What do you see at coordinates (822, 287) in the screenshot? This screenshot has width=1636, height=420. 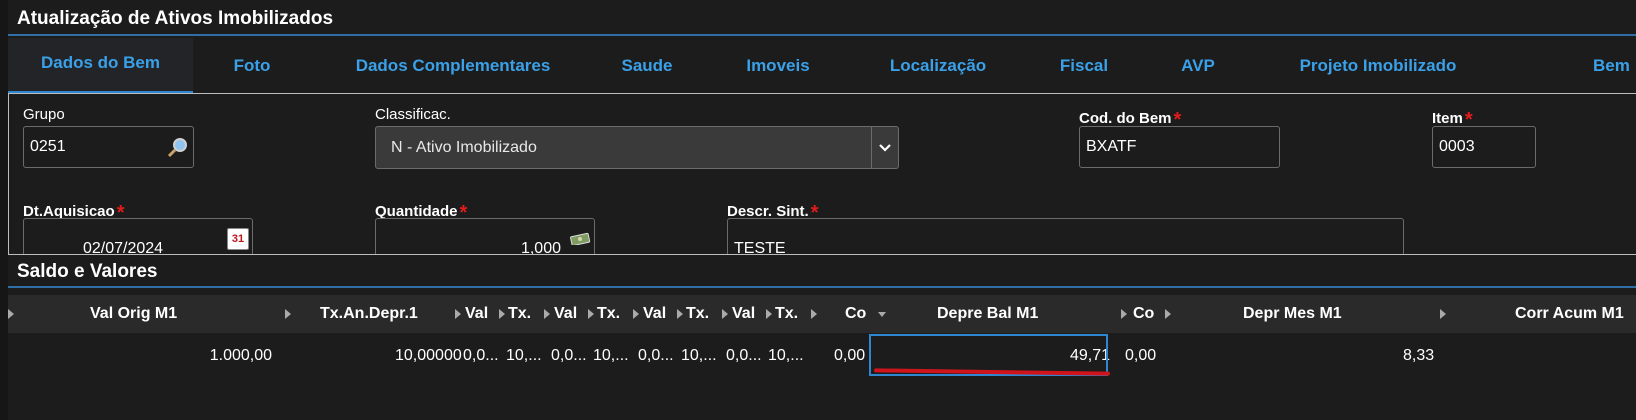 I see `balances-divider` at bounding box center [822, 287].